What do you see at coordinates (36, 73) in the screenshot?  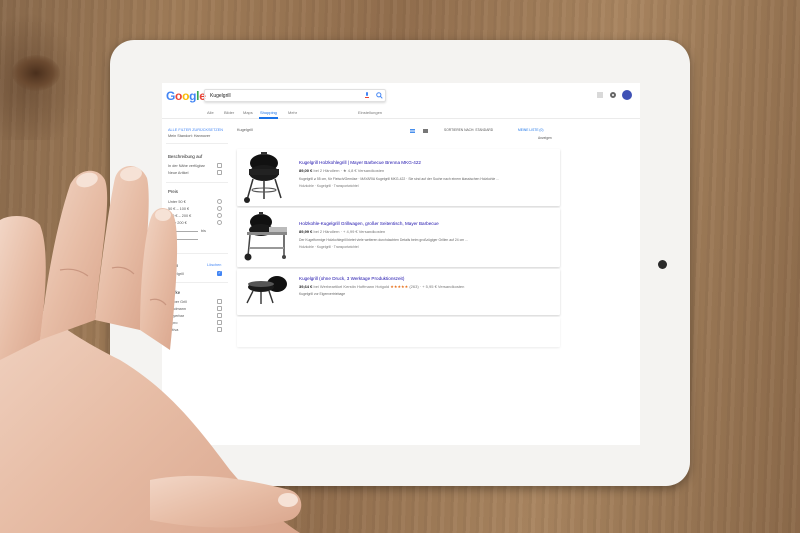 I see `wood-knot` at bounding box center [36, 73].